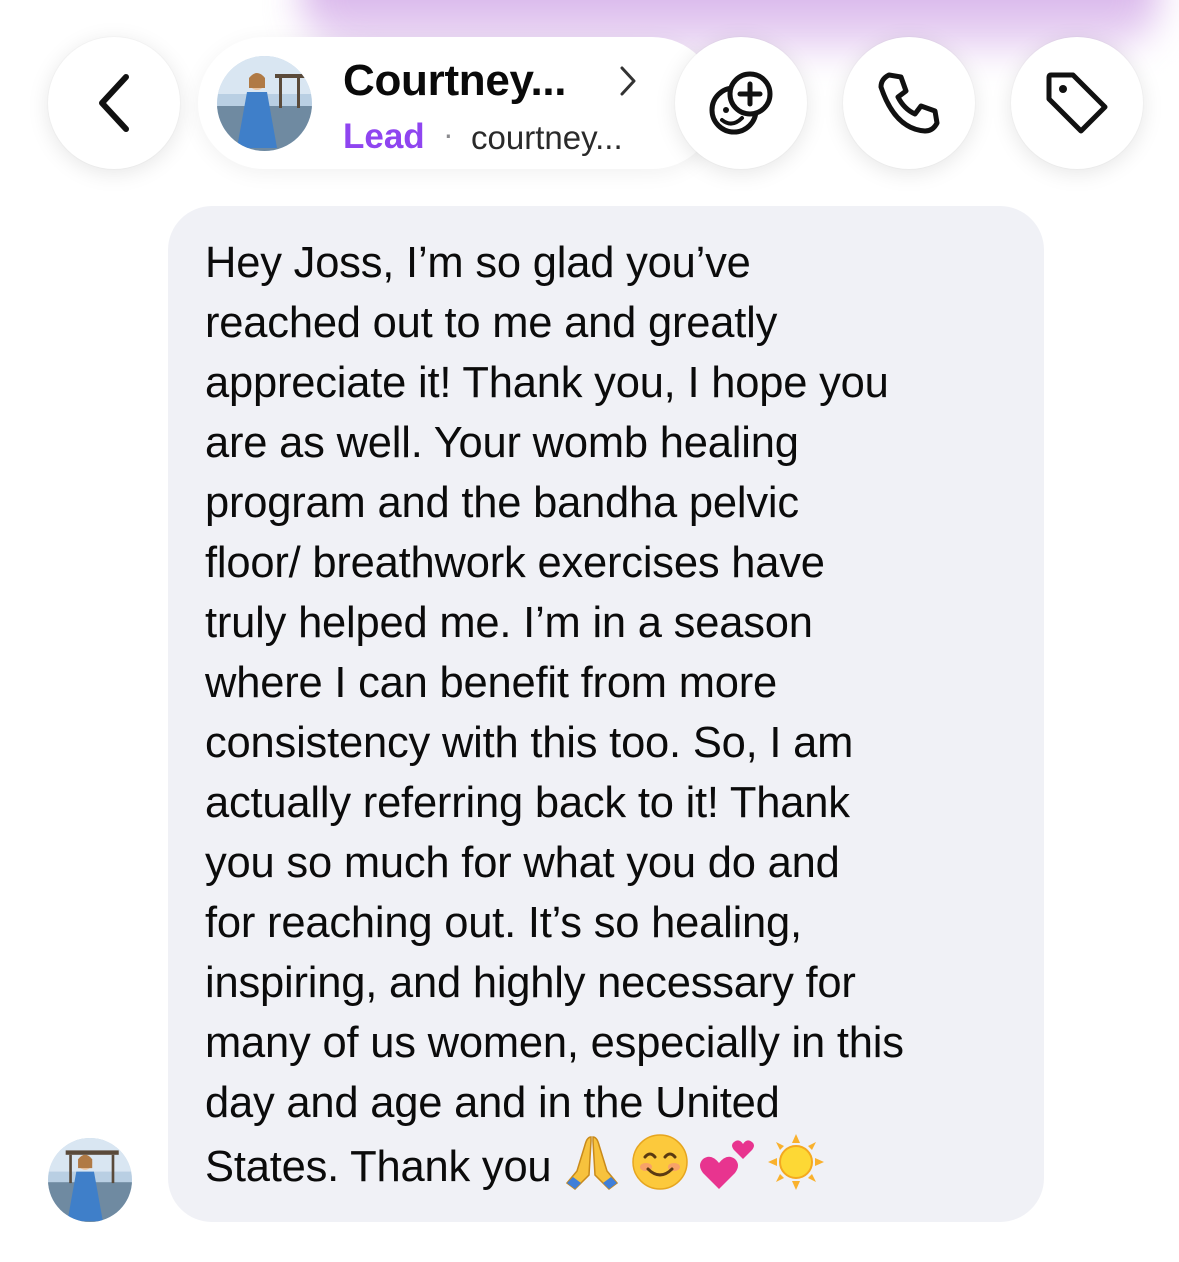  What do you see at coordinates (592, 1162) in the screenshot?
I see `folded-hands-emoji` at bounding box center [592, 1162].